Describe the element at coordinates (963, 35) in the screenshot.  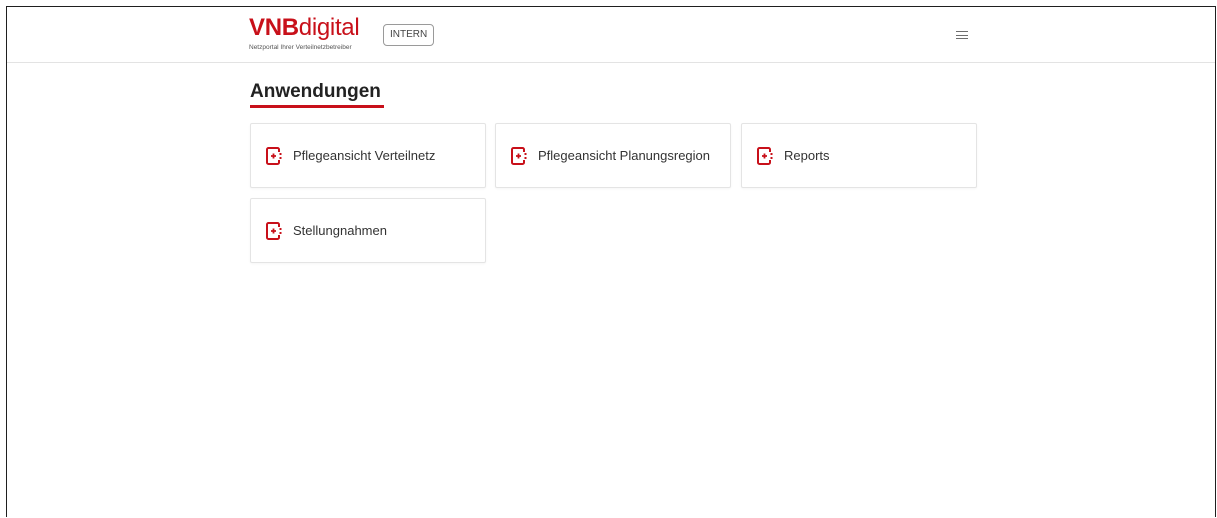
I see `hamburger-menu-icon` at that location.